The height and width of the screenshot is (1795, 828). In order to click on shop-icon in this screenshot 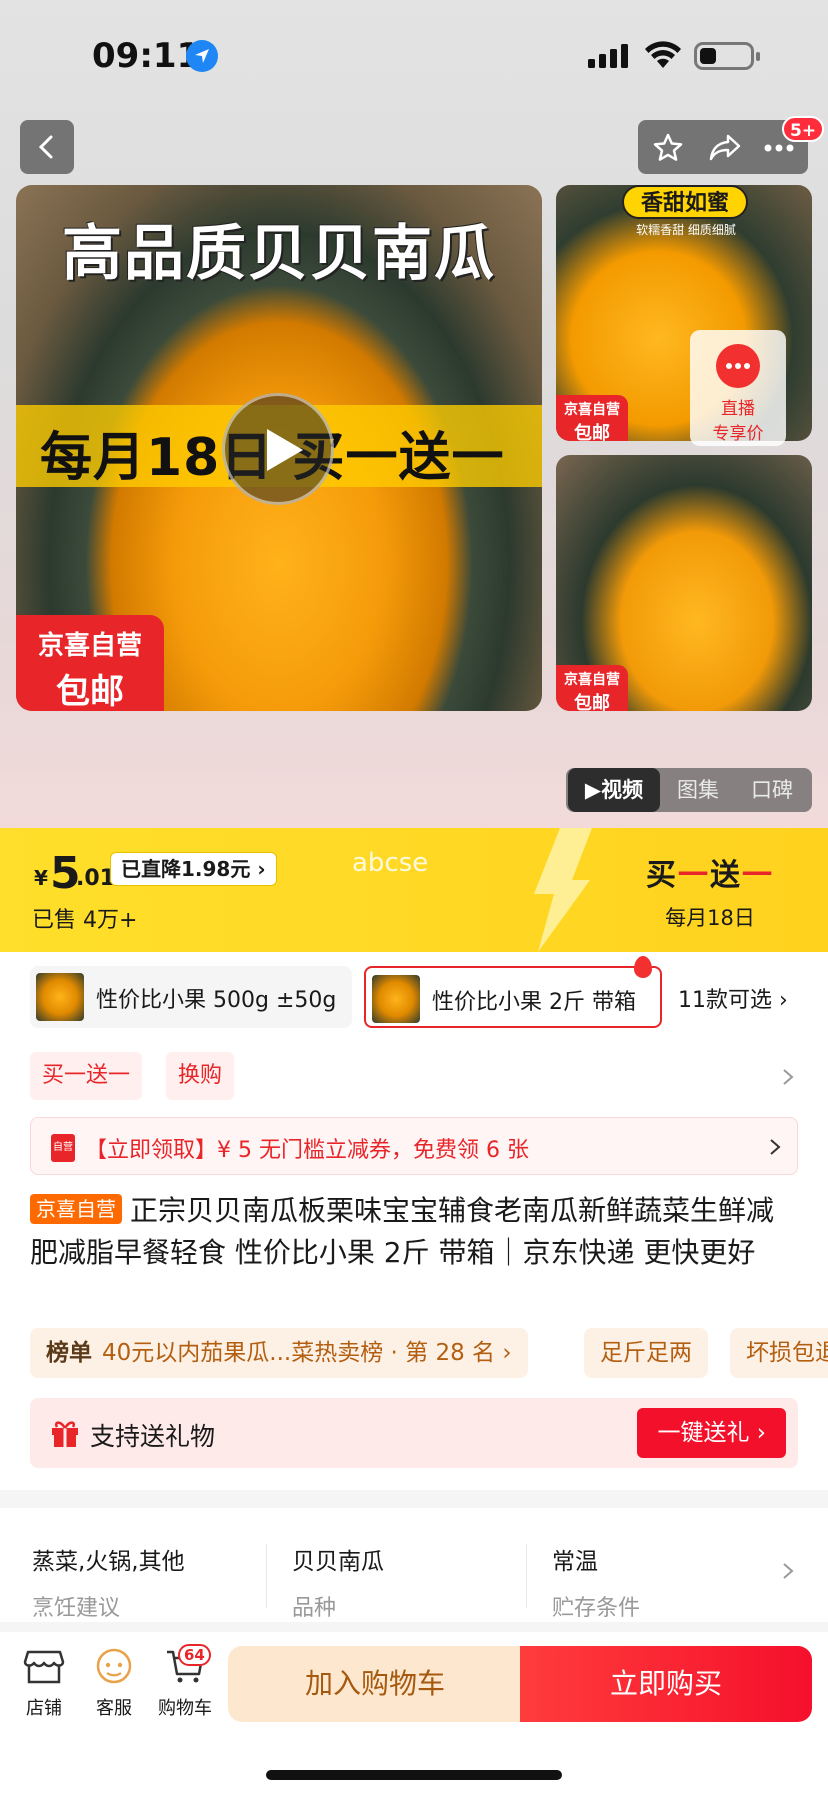, I will do `click(44, 1667)`.